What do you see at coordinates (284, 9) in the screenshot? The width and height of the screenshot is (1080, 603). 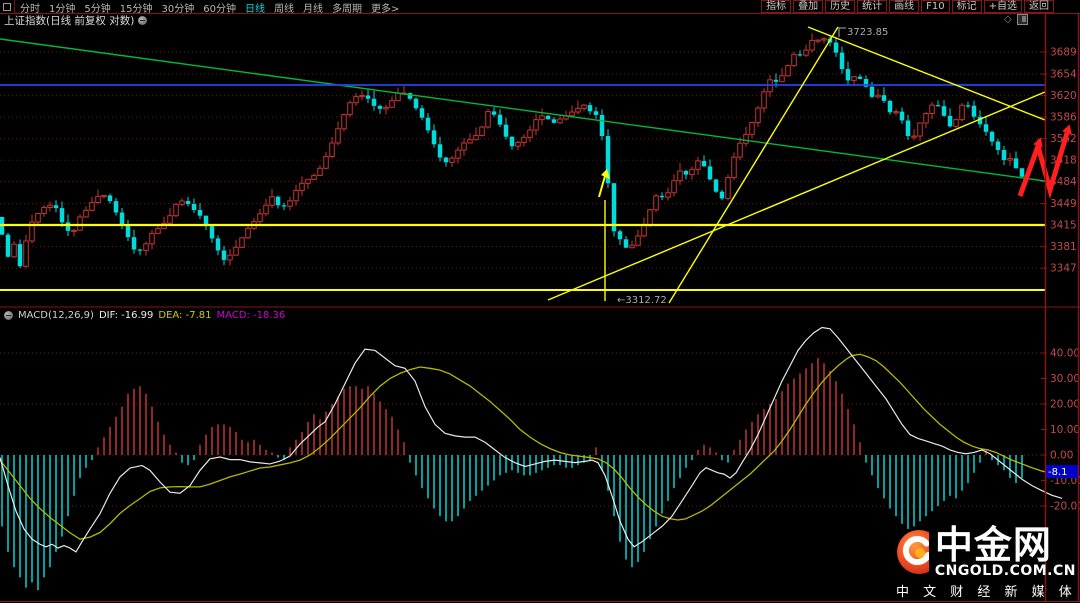 I see `period-tab-8: 周线` at bounding box center [284, 9].